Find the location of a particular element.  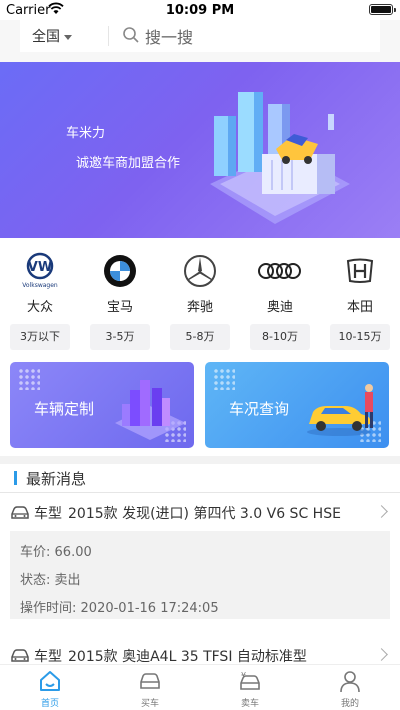

status-row: 状态: 卖出 is located at coordinates (50, 580).